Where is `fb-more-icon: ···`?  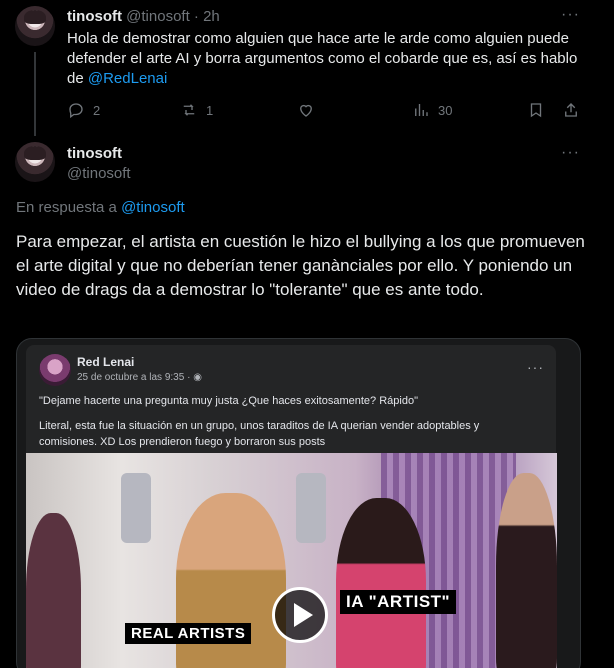 fb-more-icon: ··· is located at coordinates (535, 367).